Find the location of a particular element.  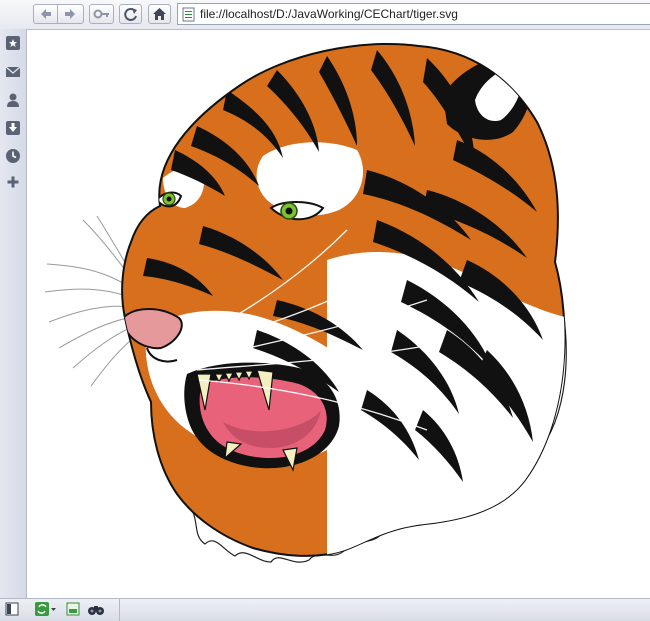

arrow-left-icon is located at coordinates (46, 14).